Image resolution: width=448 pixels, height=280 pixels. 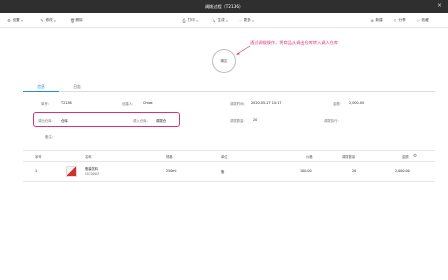 What do you see at coordinates (237, 121) in the screenshot?
I see `quantity-label: 调拨数量:` at bounding box center [237, 121].